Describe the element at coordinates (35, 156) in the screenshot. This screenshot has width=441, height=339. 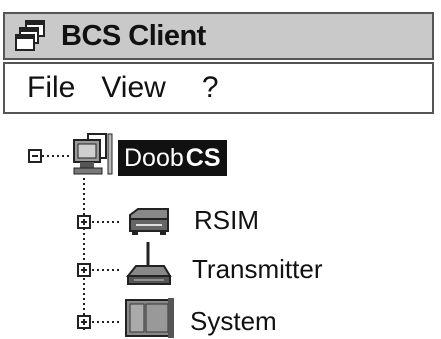
I see `collapse-toggle-root` at that location.